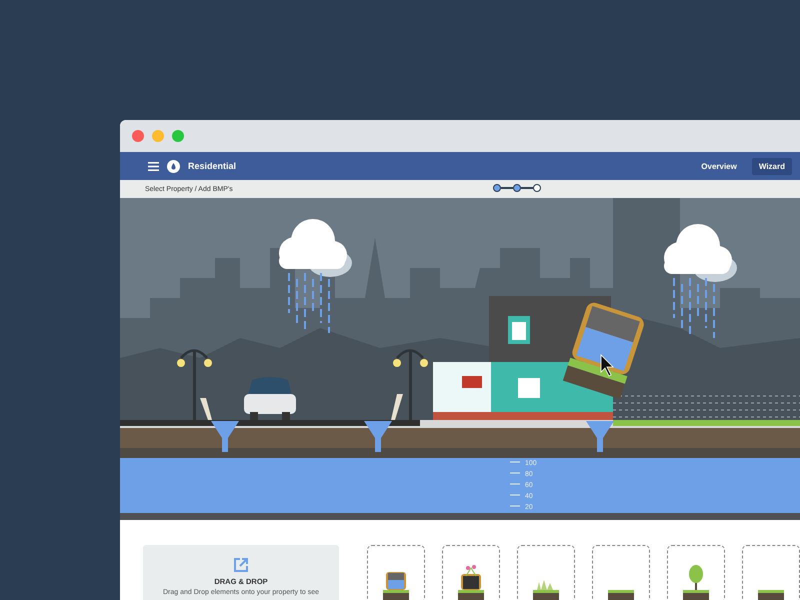 This screenshot has height=600, width=800. Describe the element at coordinates (772, 166) in the screenshot. I see `nav-tab: Wizard` at that location.